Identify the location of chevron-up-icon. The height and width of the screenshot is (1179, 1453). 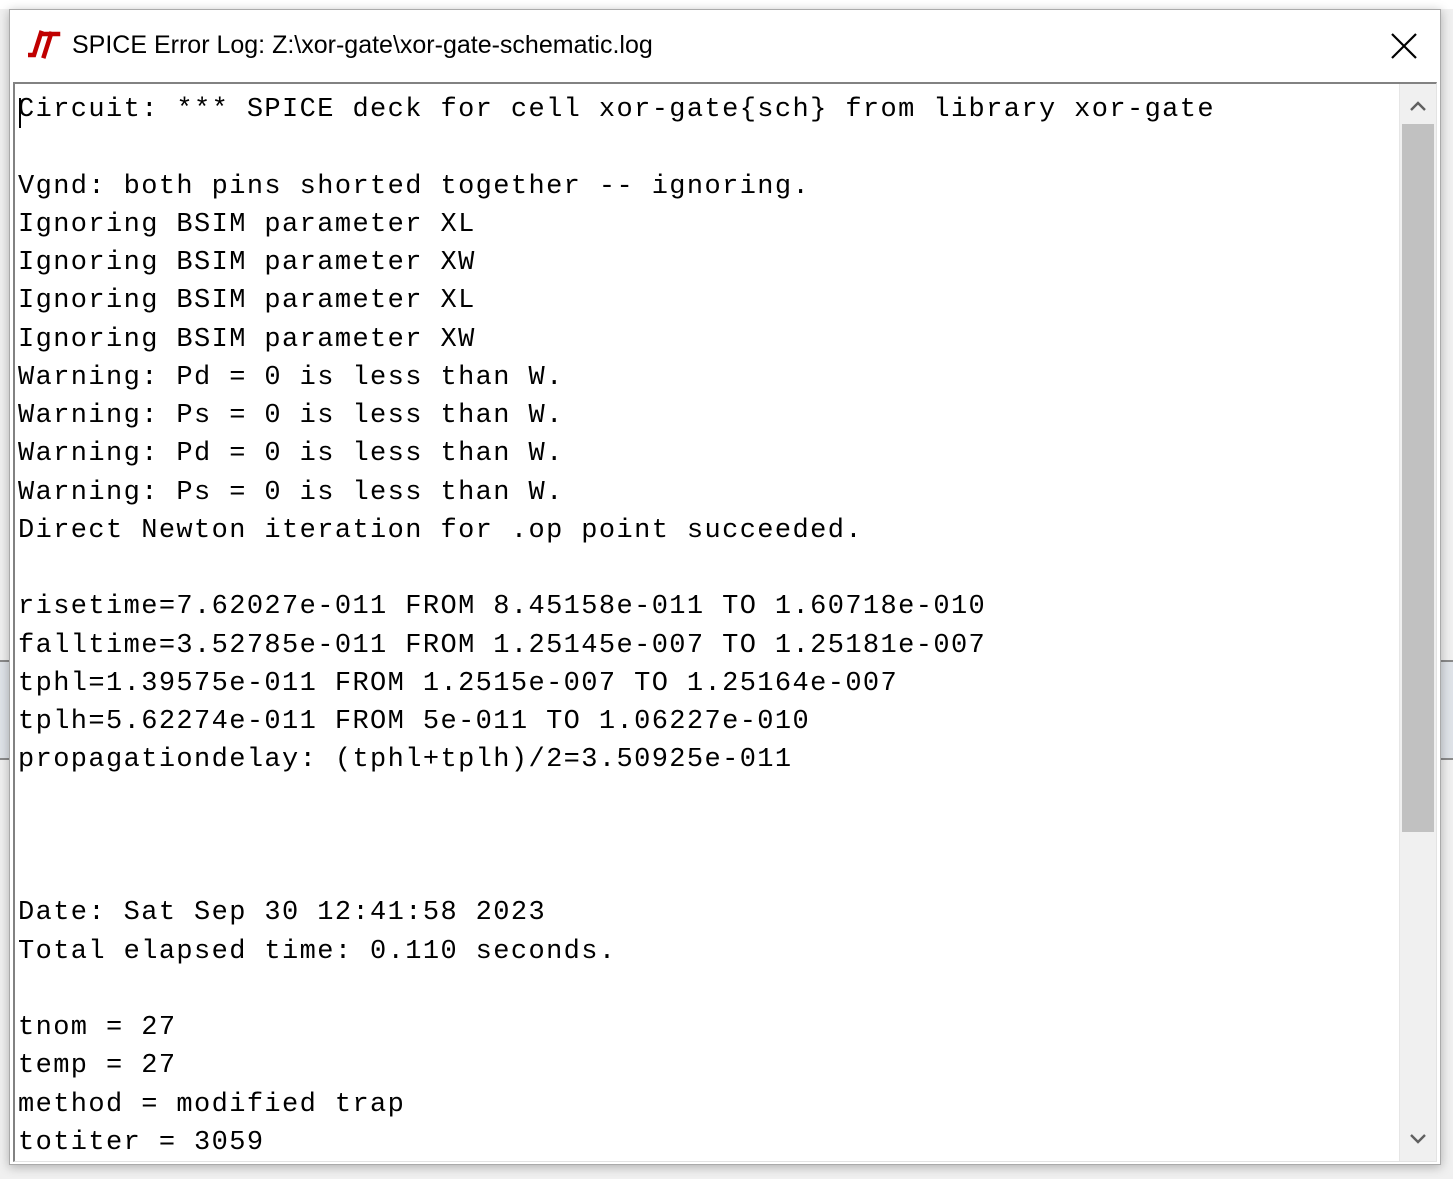
(1418, 106).